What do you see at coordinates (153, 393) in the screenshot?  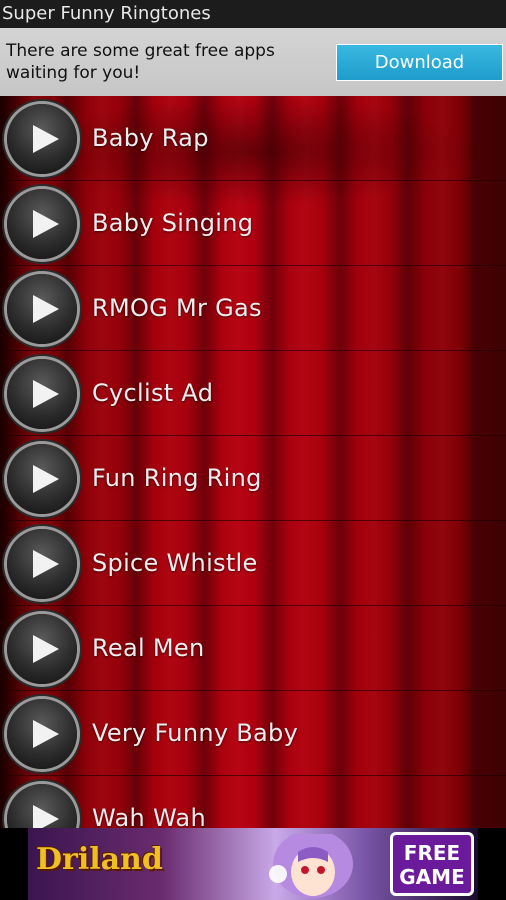 I see `ringtone-label: Cyclist Ad` at bounding box center [153, 393].